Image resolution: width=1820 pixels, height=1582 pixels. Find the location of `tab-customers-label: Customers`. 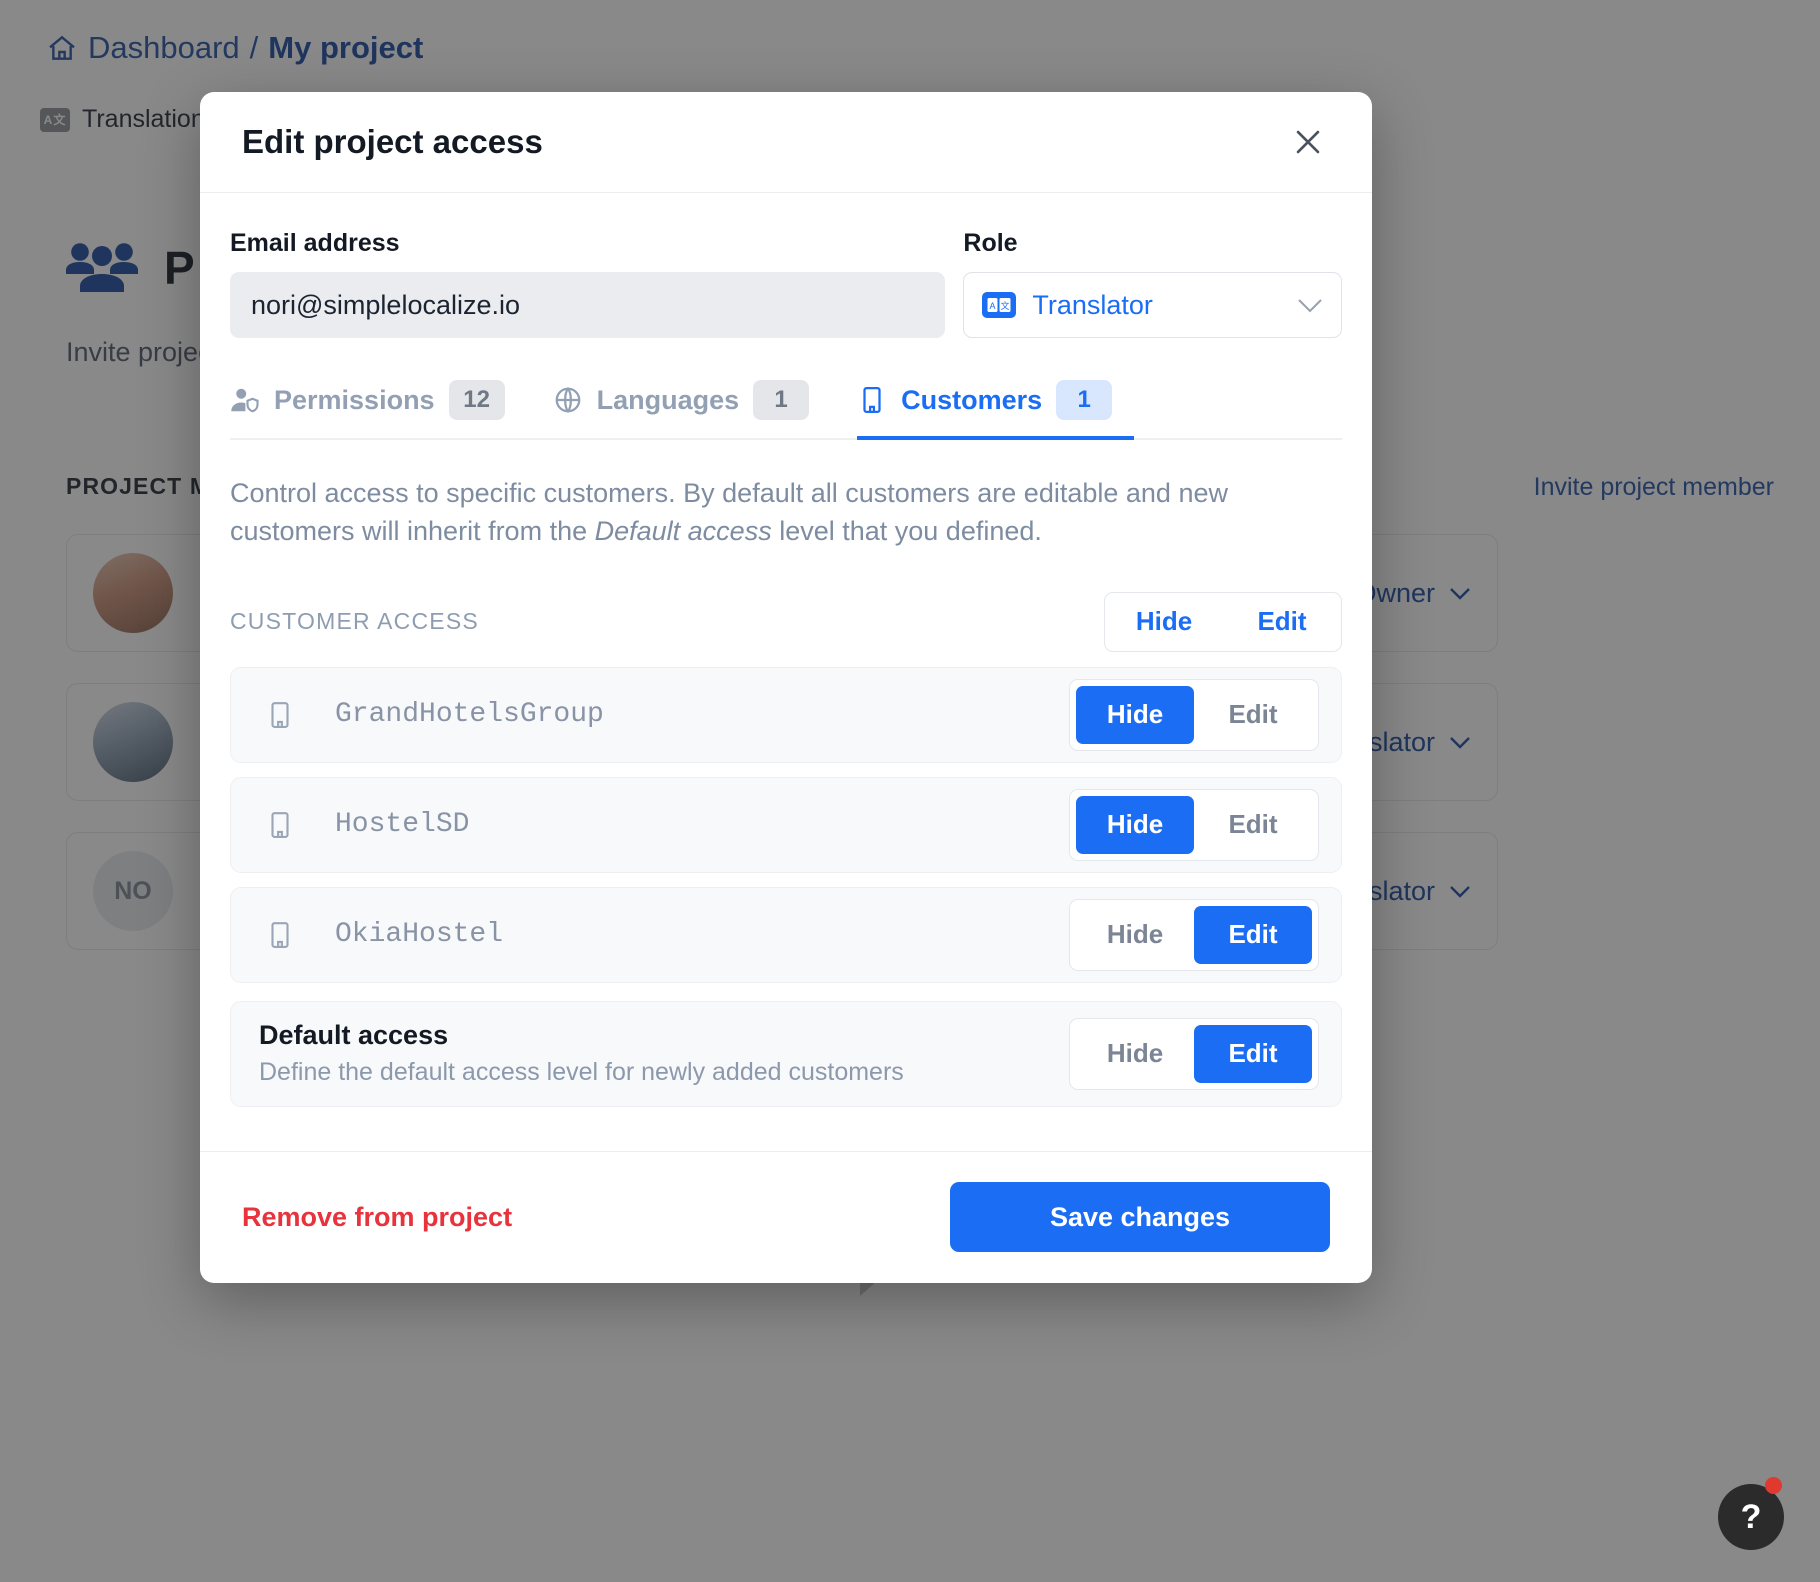

tab-customers-label: Customers is located at coordinates (972, 399).